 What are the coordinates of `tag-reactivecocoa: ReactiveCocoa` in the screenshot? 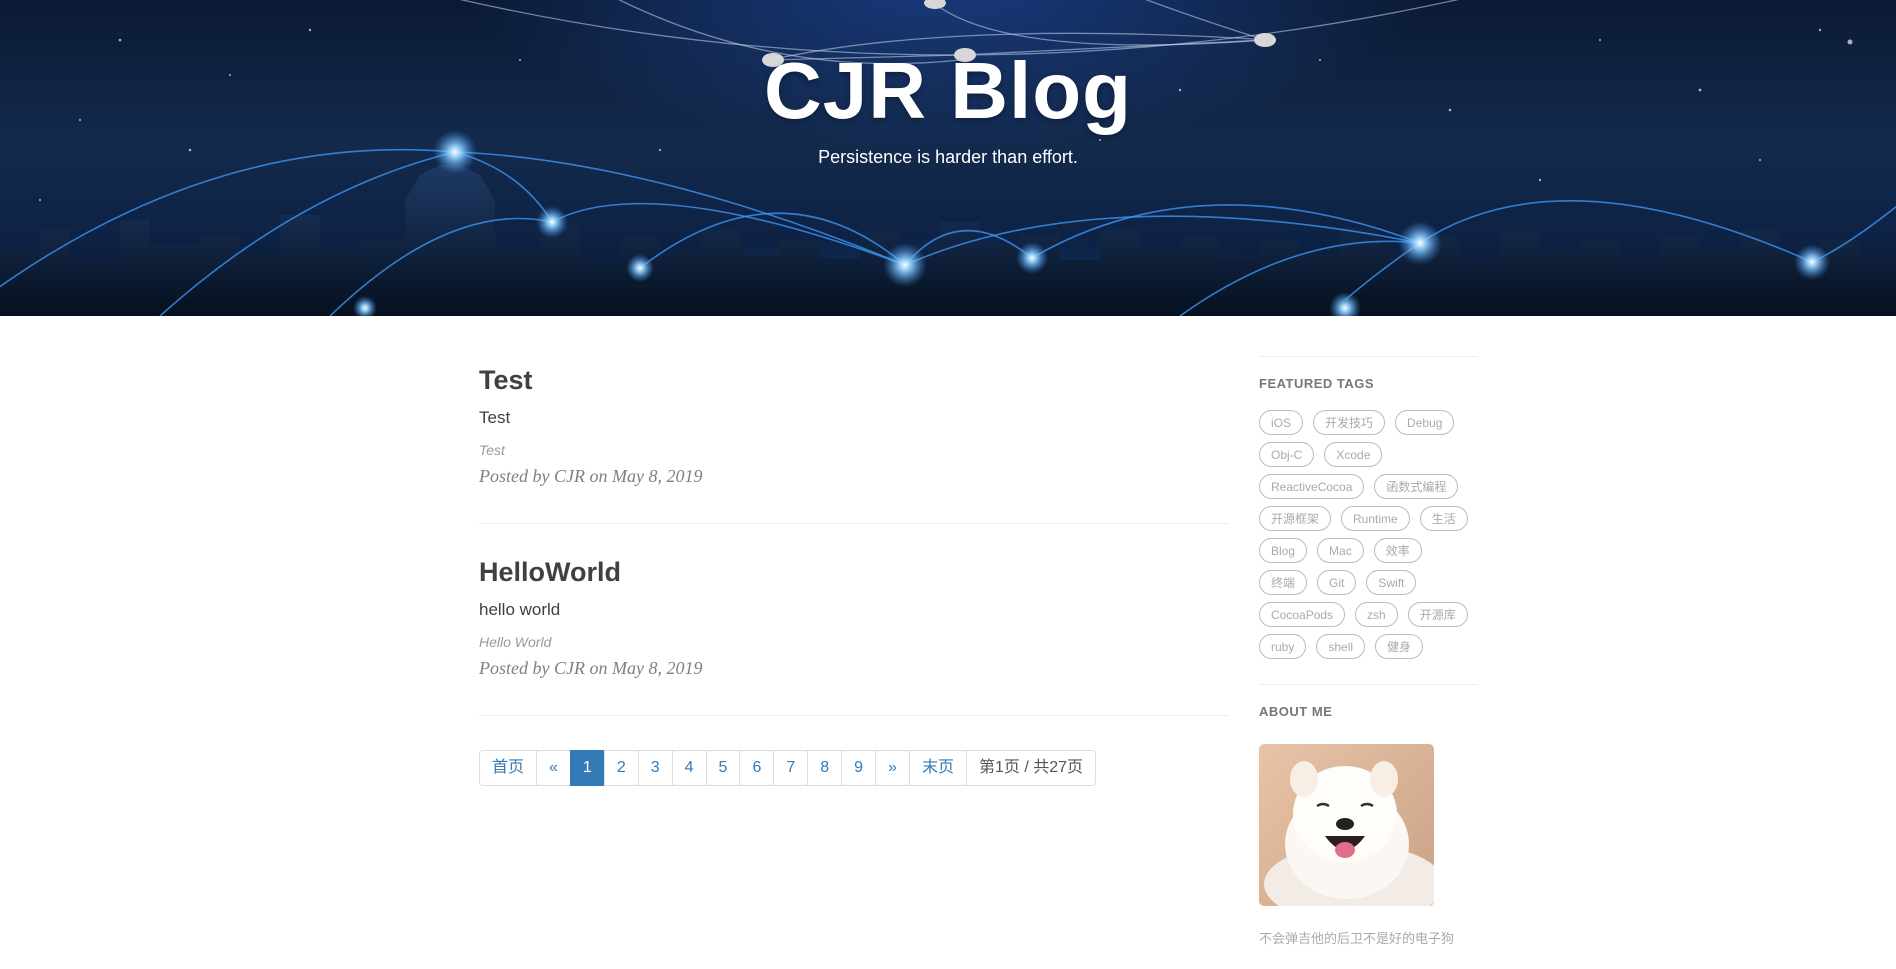 It's located at (1312, 486).